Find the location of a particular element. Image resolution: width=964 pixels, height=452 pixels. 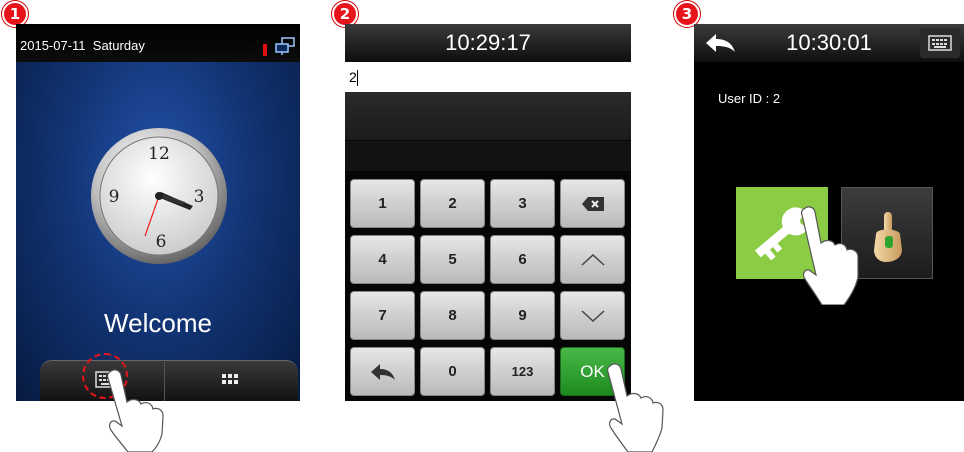

user-id-input-value: 2 is located at coordinates (353, 77).